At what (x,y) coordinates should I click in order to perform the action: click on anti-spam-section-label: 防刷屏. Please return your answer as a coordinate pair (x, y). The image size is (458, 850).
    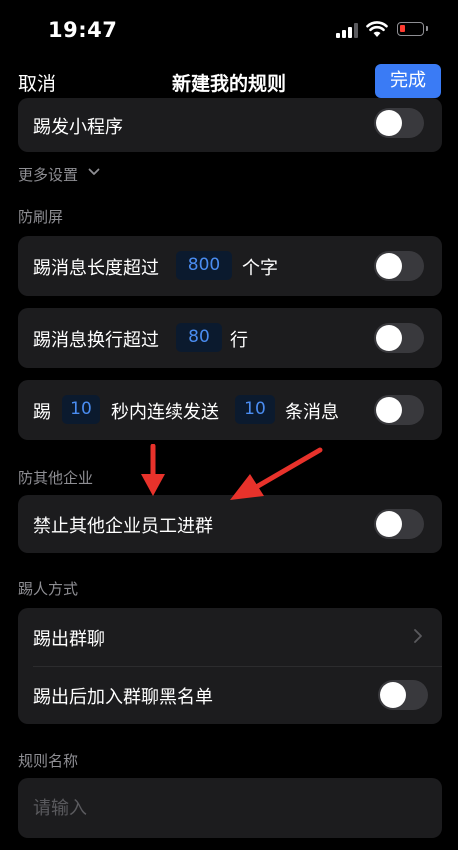
    Looking at the image, I should click on (41, 217).